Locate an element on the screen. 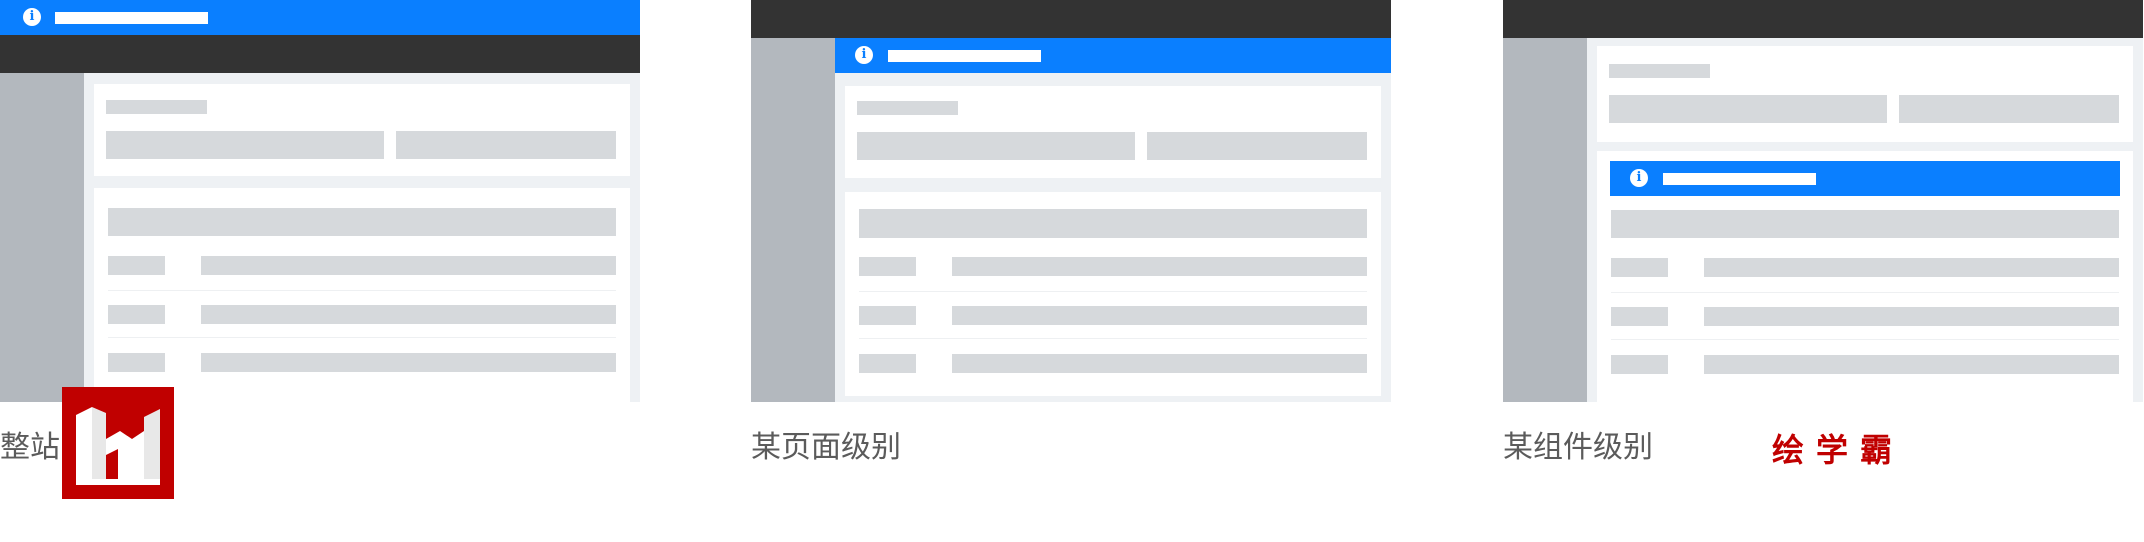 This screenshot has width=2144, height=542. watermark-text: 绘学霸 is located at coordinates (1838, 450).